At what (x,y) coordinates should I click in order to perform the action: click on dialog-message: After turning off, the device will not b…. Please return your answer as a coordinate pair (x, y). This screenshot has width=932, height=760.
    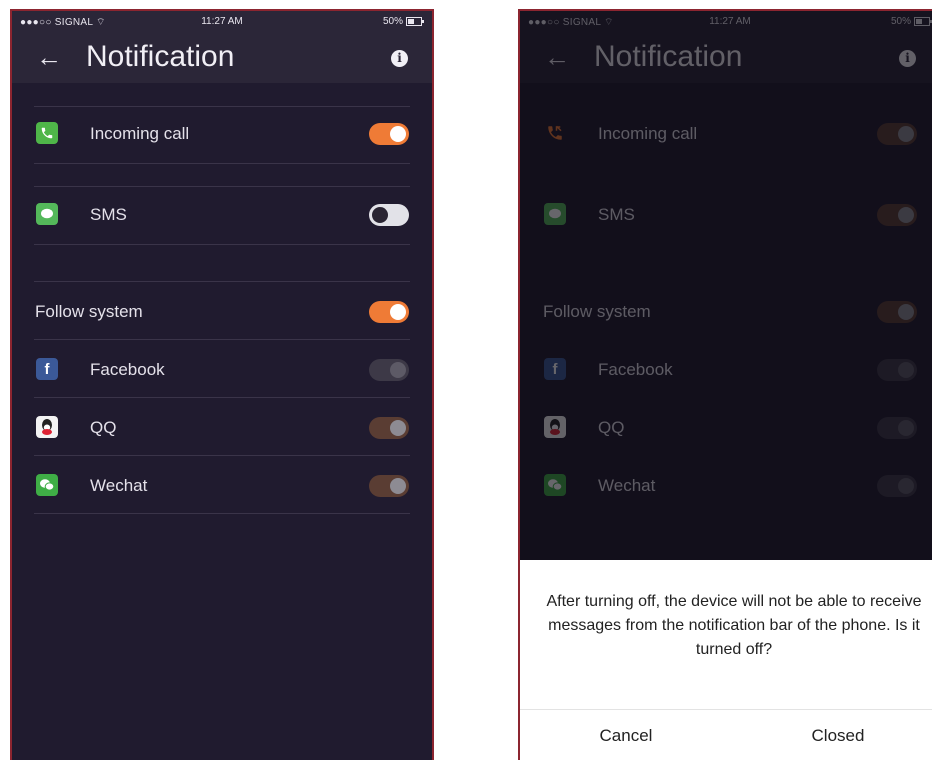
    Looking at the image, I should click on (734, 625).